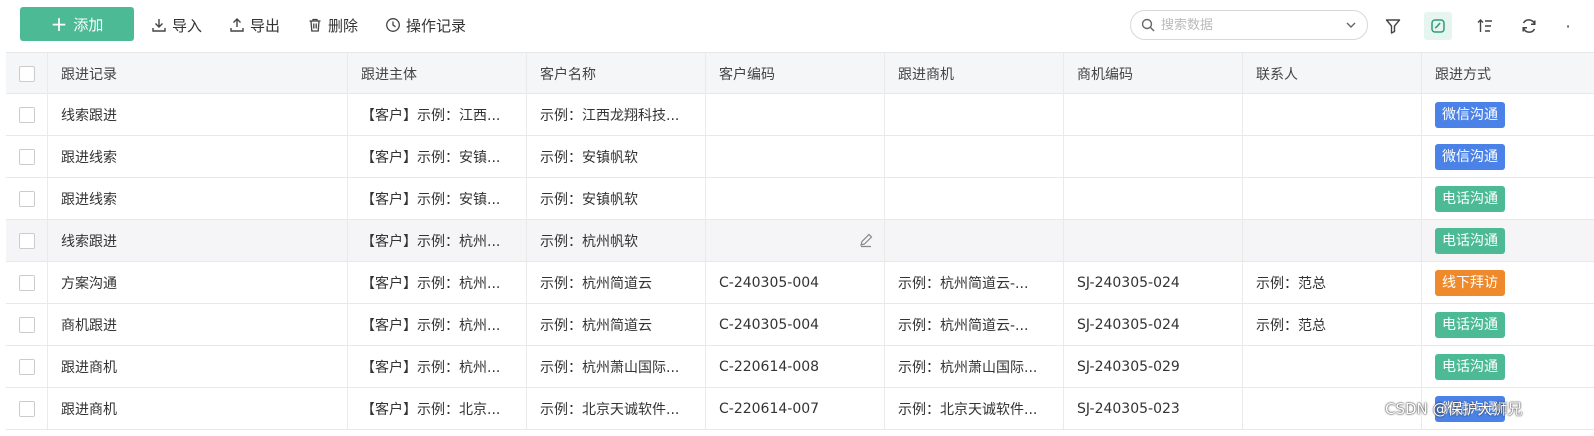  What do you see at coordinates (1153, 366) in the screenshot?
I see `cell-opportunity-code: SJ-240305-029` at bounding box center [1153, 366].